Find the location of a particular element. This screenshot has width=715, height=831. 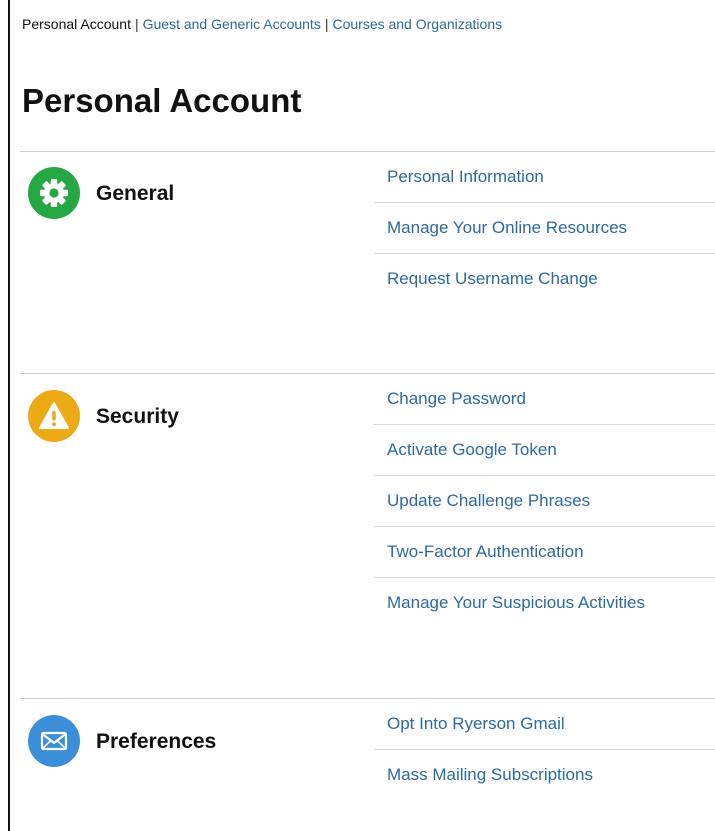

link-update-challenge-phrases: Update Challenge Phrases is located at coordinates (488, 501).